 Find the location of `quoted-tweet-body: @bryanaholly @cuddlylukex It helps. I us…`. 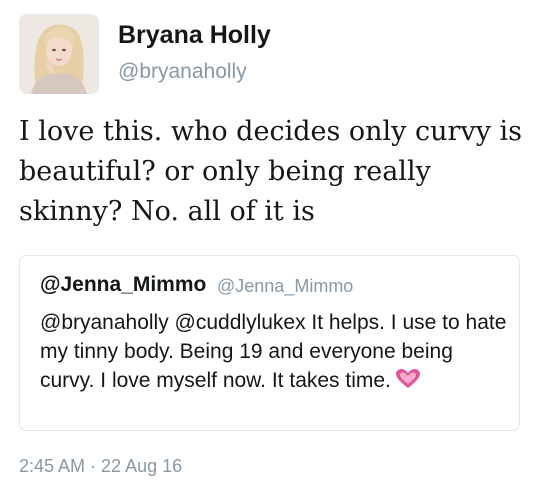

quoted-tweet-body: @bryanaholly @cuddlylukex It helps. I us… is located at coordinates (273, 351).